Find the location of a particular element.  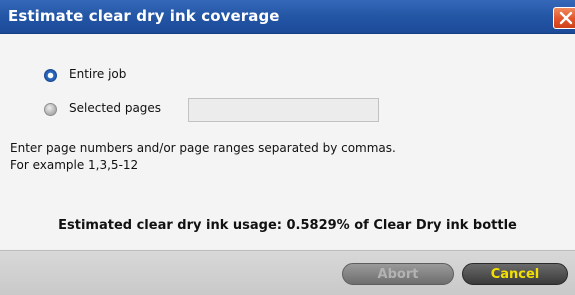

dialog-title: Estimate clear dry ink coverage is located at coordinates (144, 16).